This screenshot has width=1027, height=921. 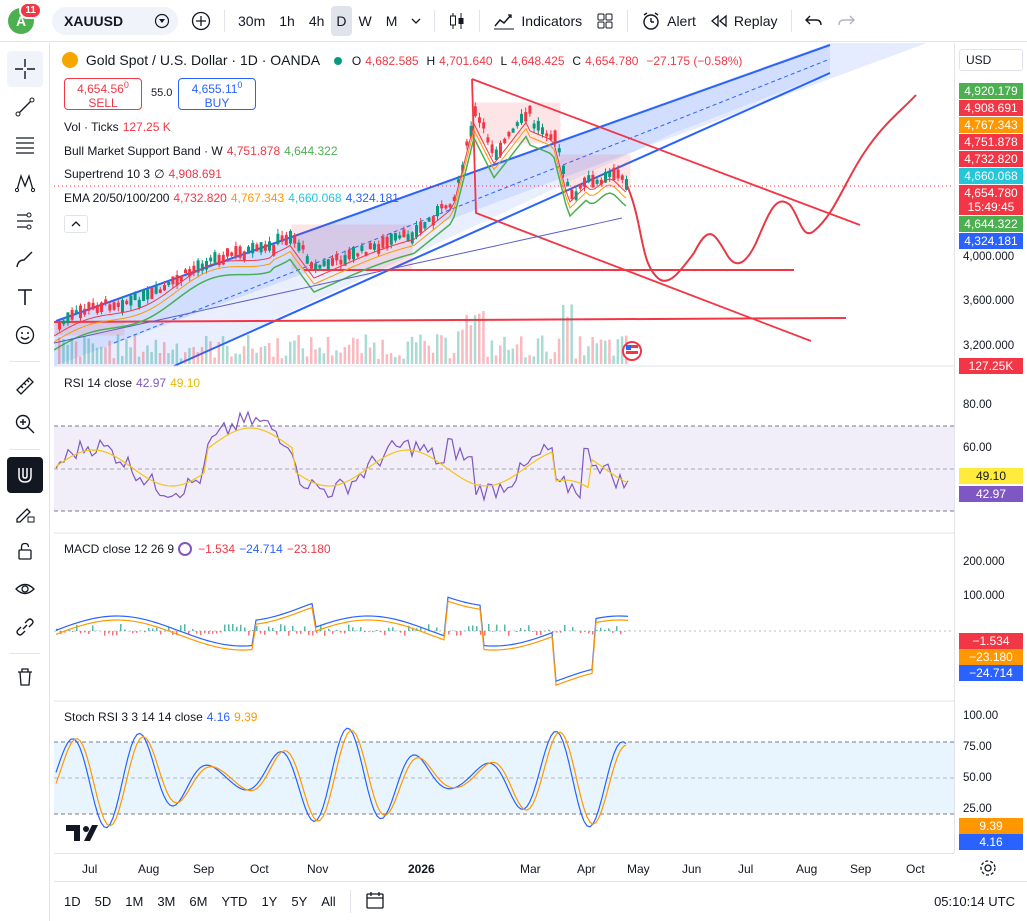 What do you see at coordinates (991, 673) in the screenshot?
I see `price-label: −24.714` at bounding box center [991, 673].